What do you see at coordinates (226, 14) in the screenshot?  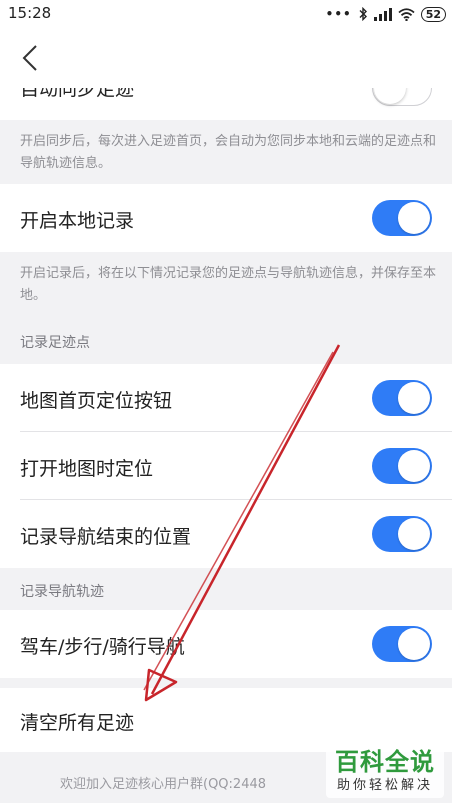 I see `status-bar: 15:28 ••• 52` at bounding box center [226, 14].